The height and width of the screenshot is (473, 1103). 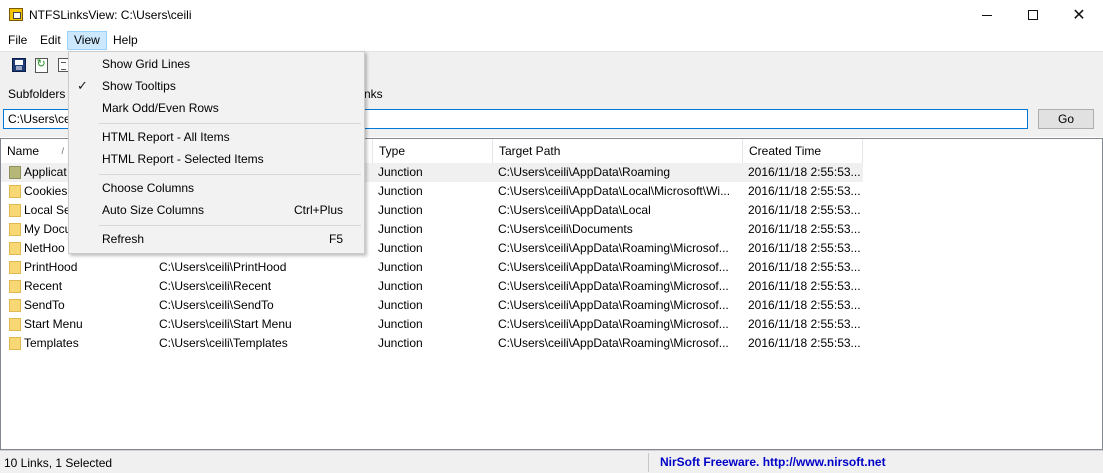 I want to click on row-target: C:\Users\ceili\Documents, so click(x=565, y=229).